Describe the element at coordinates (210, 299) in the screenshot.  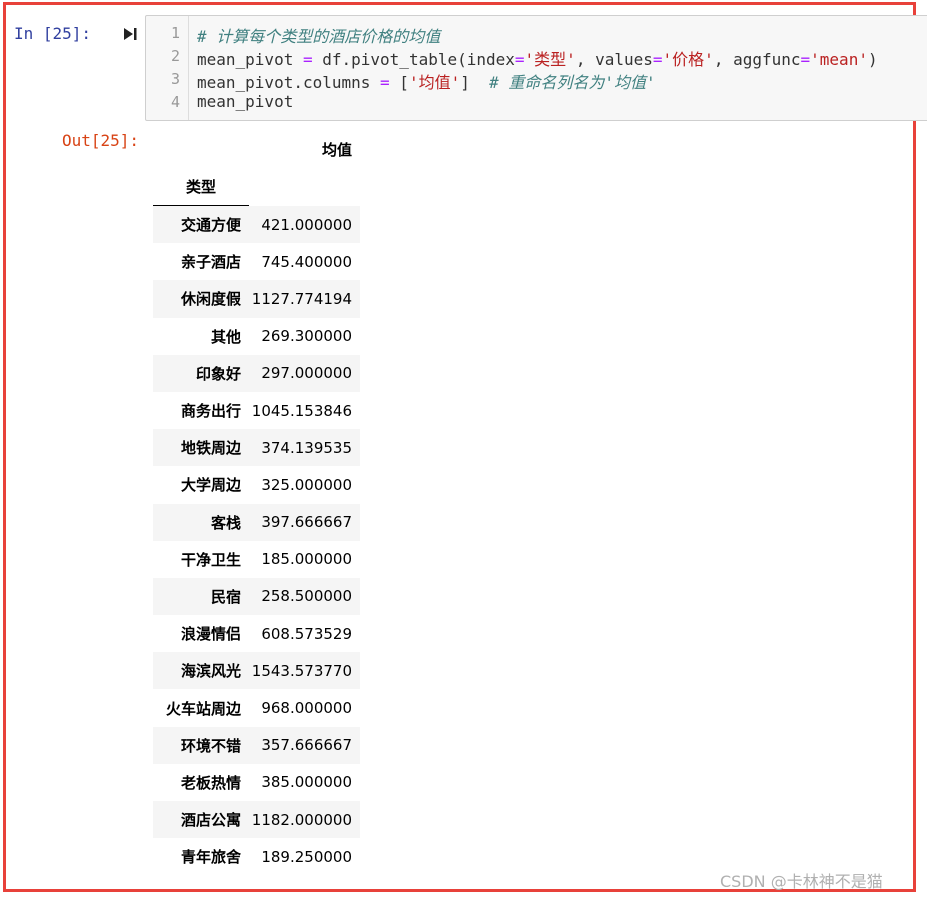
I see `row-index-label: 休闲度假` at that location.